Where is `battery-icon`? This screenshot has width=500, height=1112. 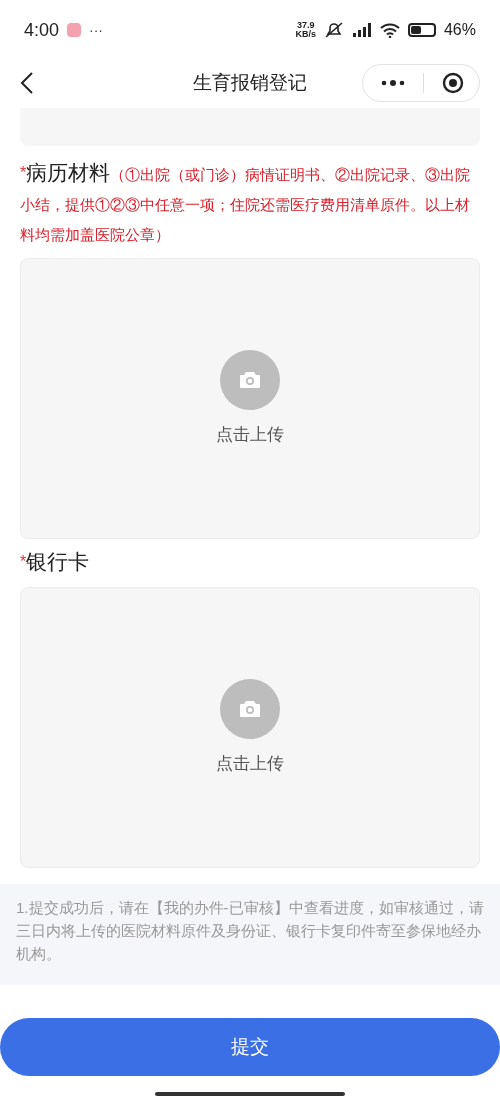 battery-icon is located at coordinates (421, 30).